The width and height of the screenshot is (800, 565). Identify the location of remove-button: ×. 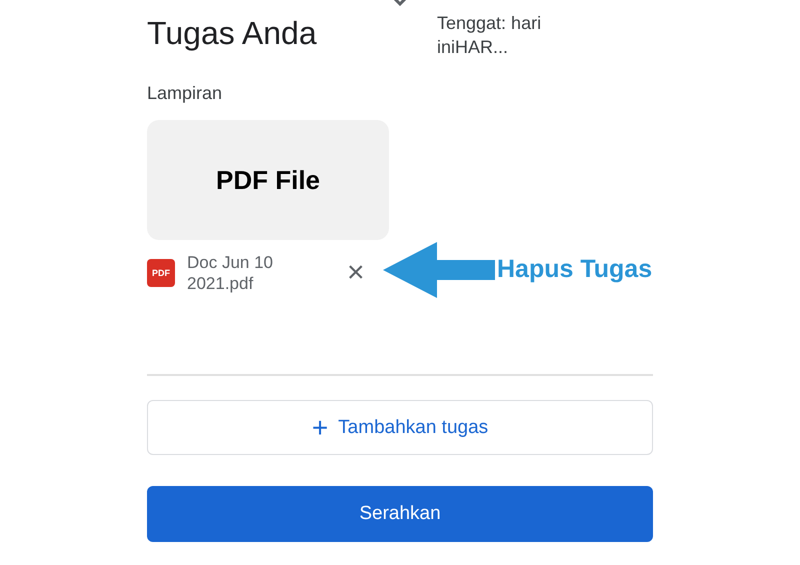
(356, 273).